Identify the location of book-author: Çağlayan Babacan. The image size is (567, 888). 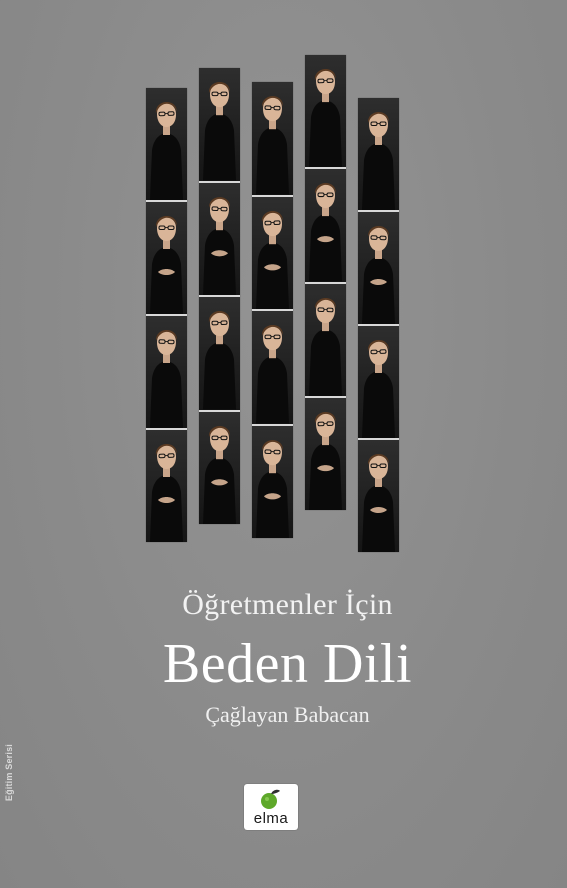
(287, 714).